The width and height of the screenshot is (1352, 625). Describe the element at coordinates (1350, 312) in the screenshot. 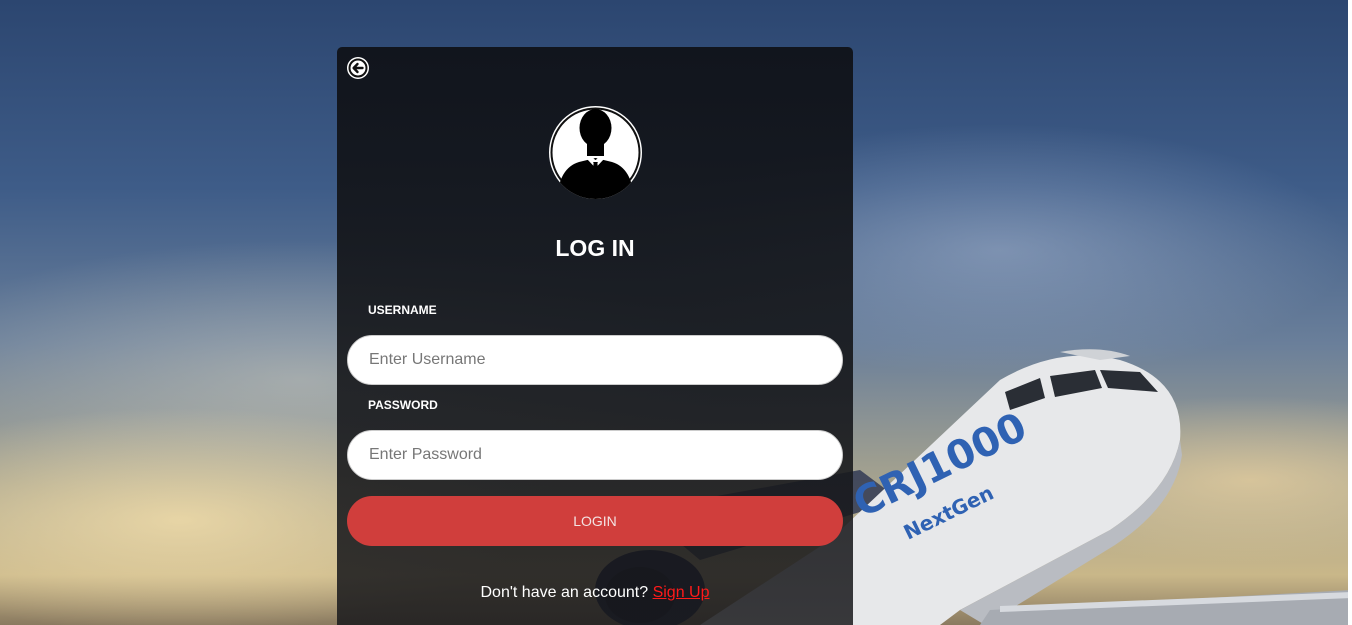

I see `page-edge` at that location.